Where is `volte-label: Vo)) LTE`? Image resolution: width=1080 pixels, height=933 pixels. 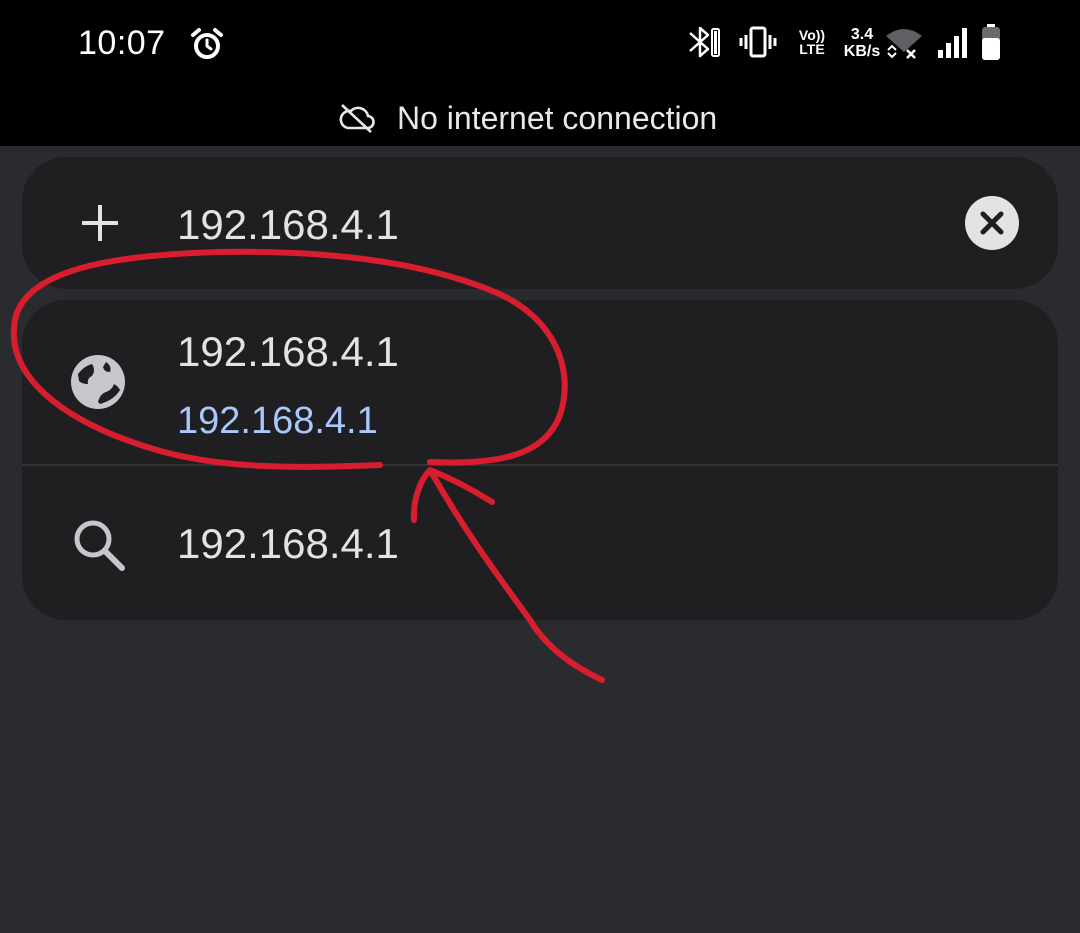 volte-label: Vo)) LTE is located at coordinates (812, 42).